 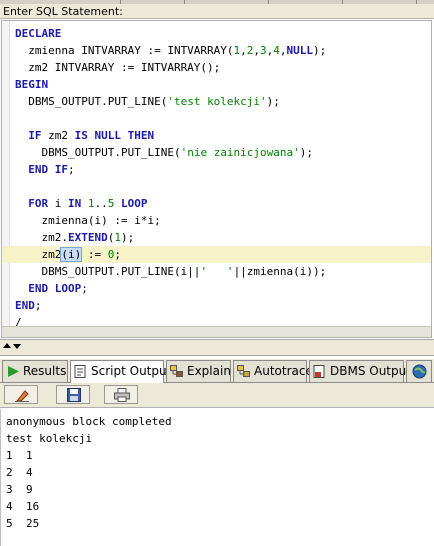 I want to click on code-line: DBMS_OUTPUT.PUT_LINE('test kolekcji');, so click(x=147, y=101).